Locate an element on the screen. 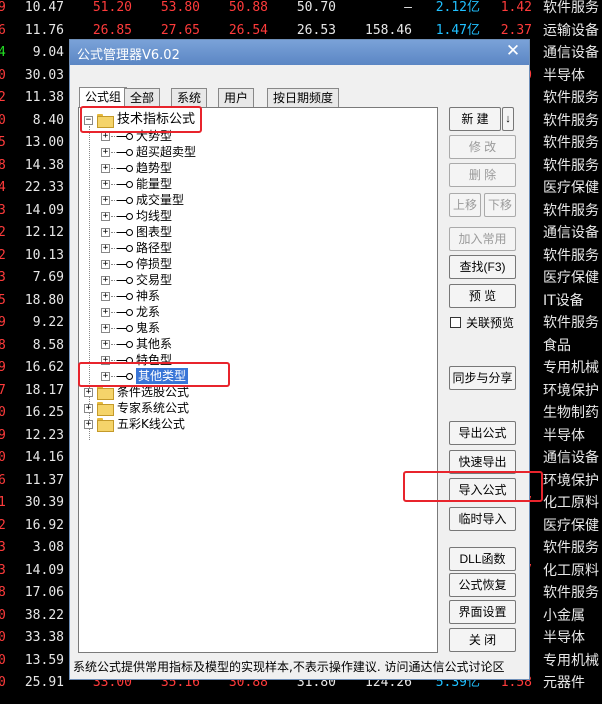 Image resolution: width=602 pixels, height=704 pixels. tree-item-label: 其他系 is located at coordinates (154, 344).